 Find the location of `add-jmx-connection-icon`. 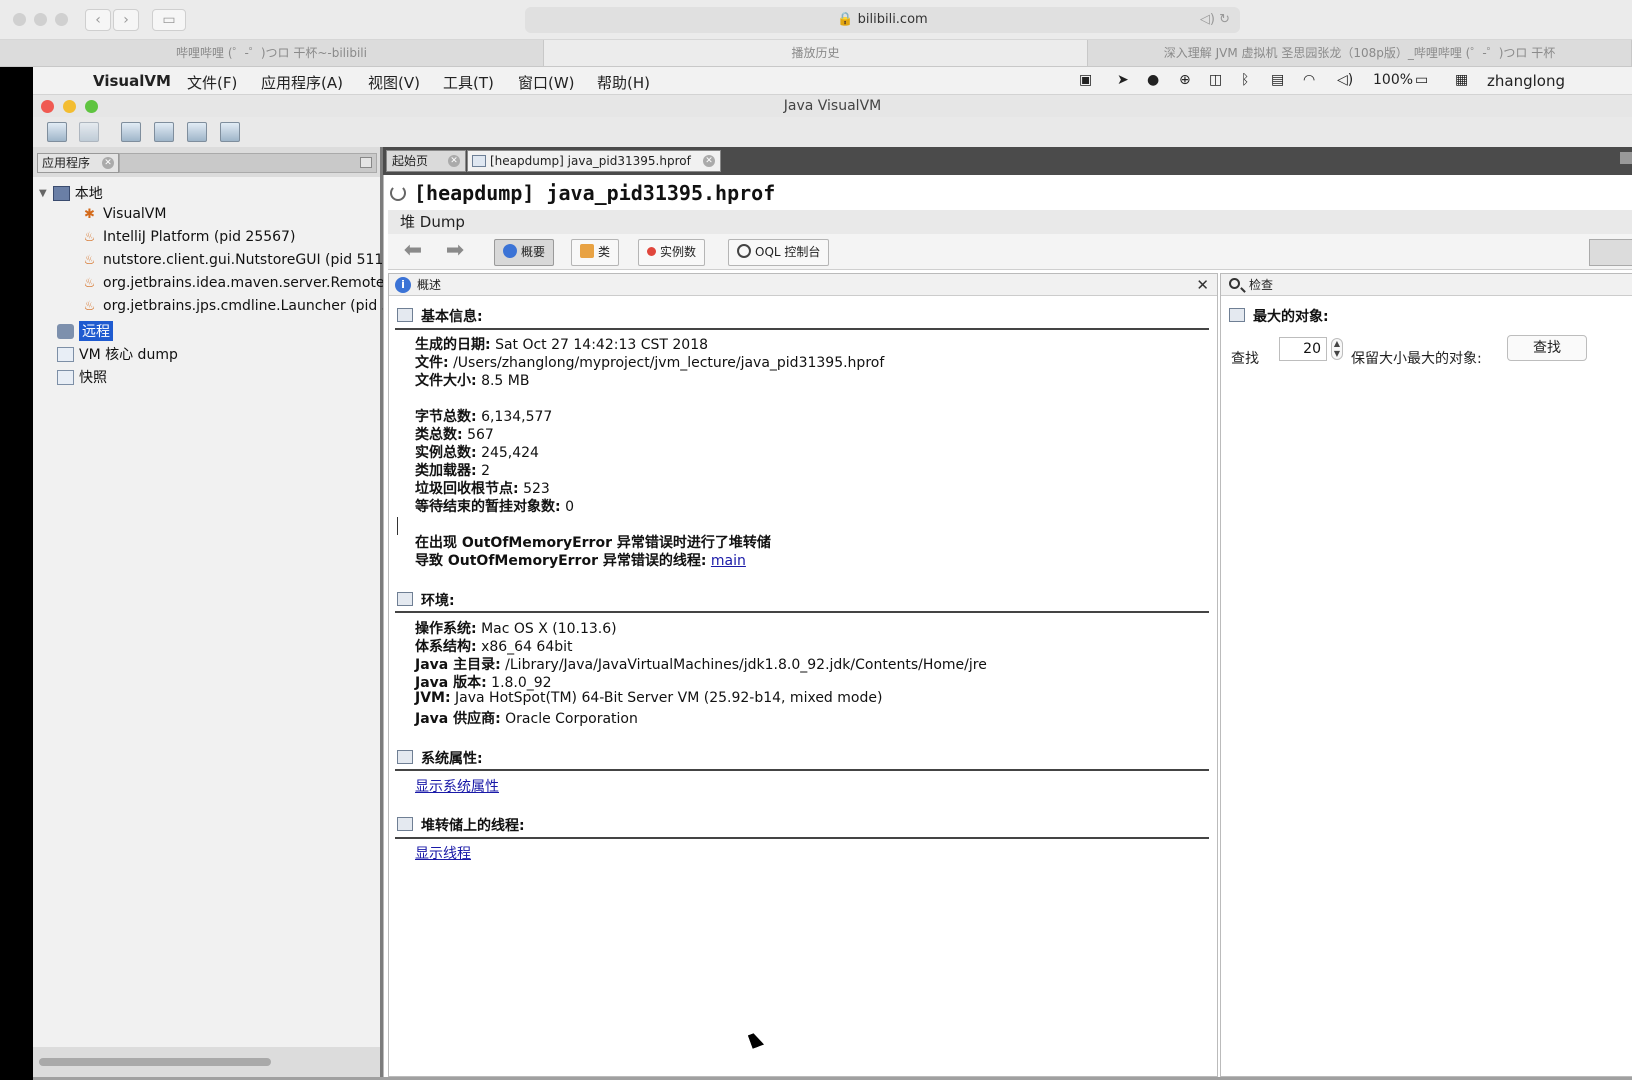

add-jmx-connection-icon is located at coordinates (131, 132).